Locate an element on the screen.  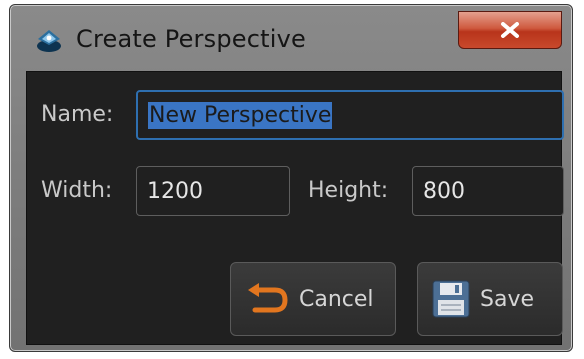
close-button is located at coordinates (510, 30).